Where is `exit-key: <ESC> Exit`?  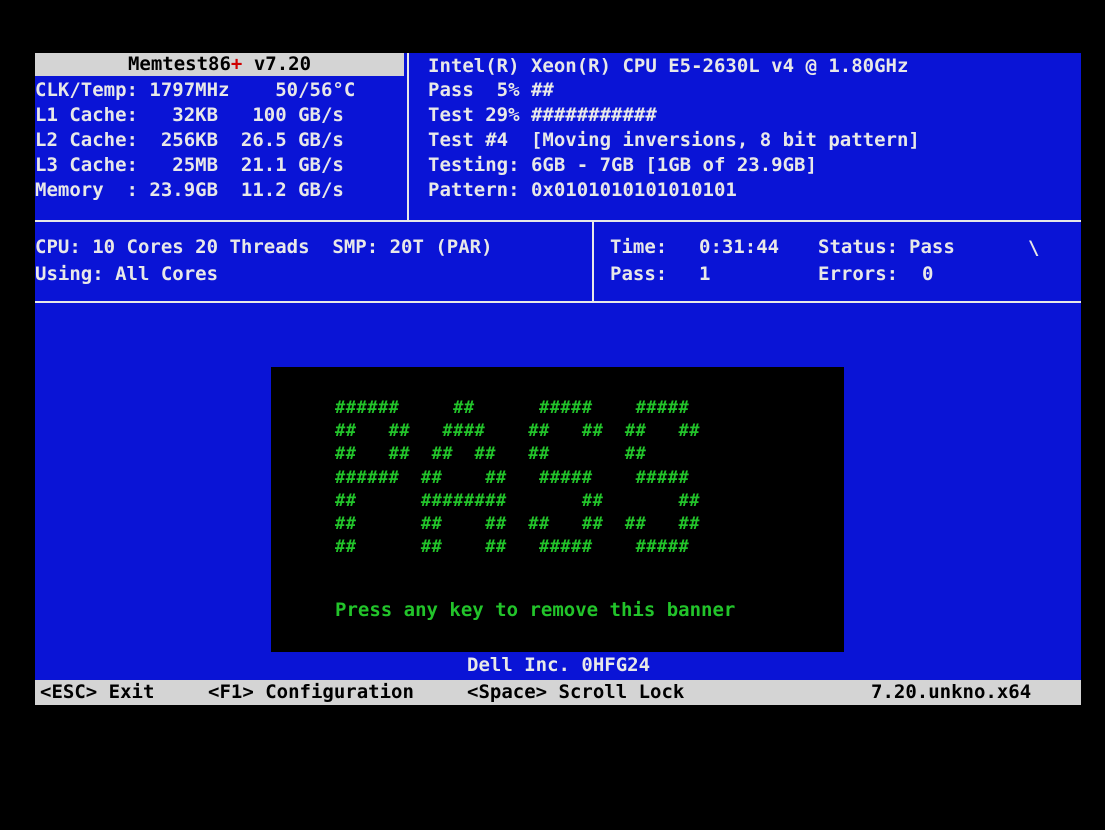 exit-key: <ESC> Exit is located at coordinates (97, 692).